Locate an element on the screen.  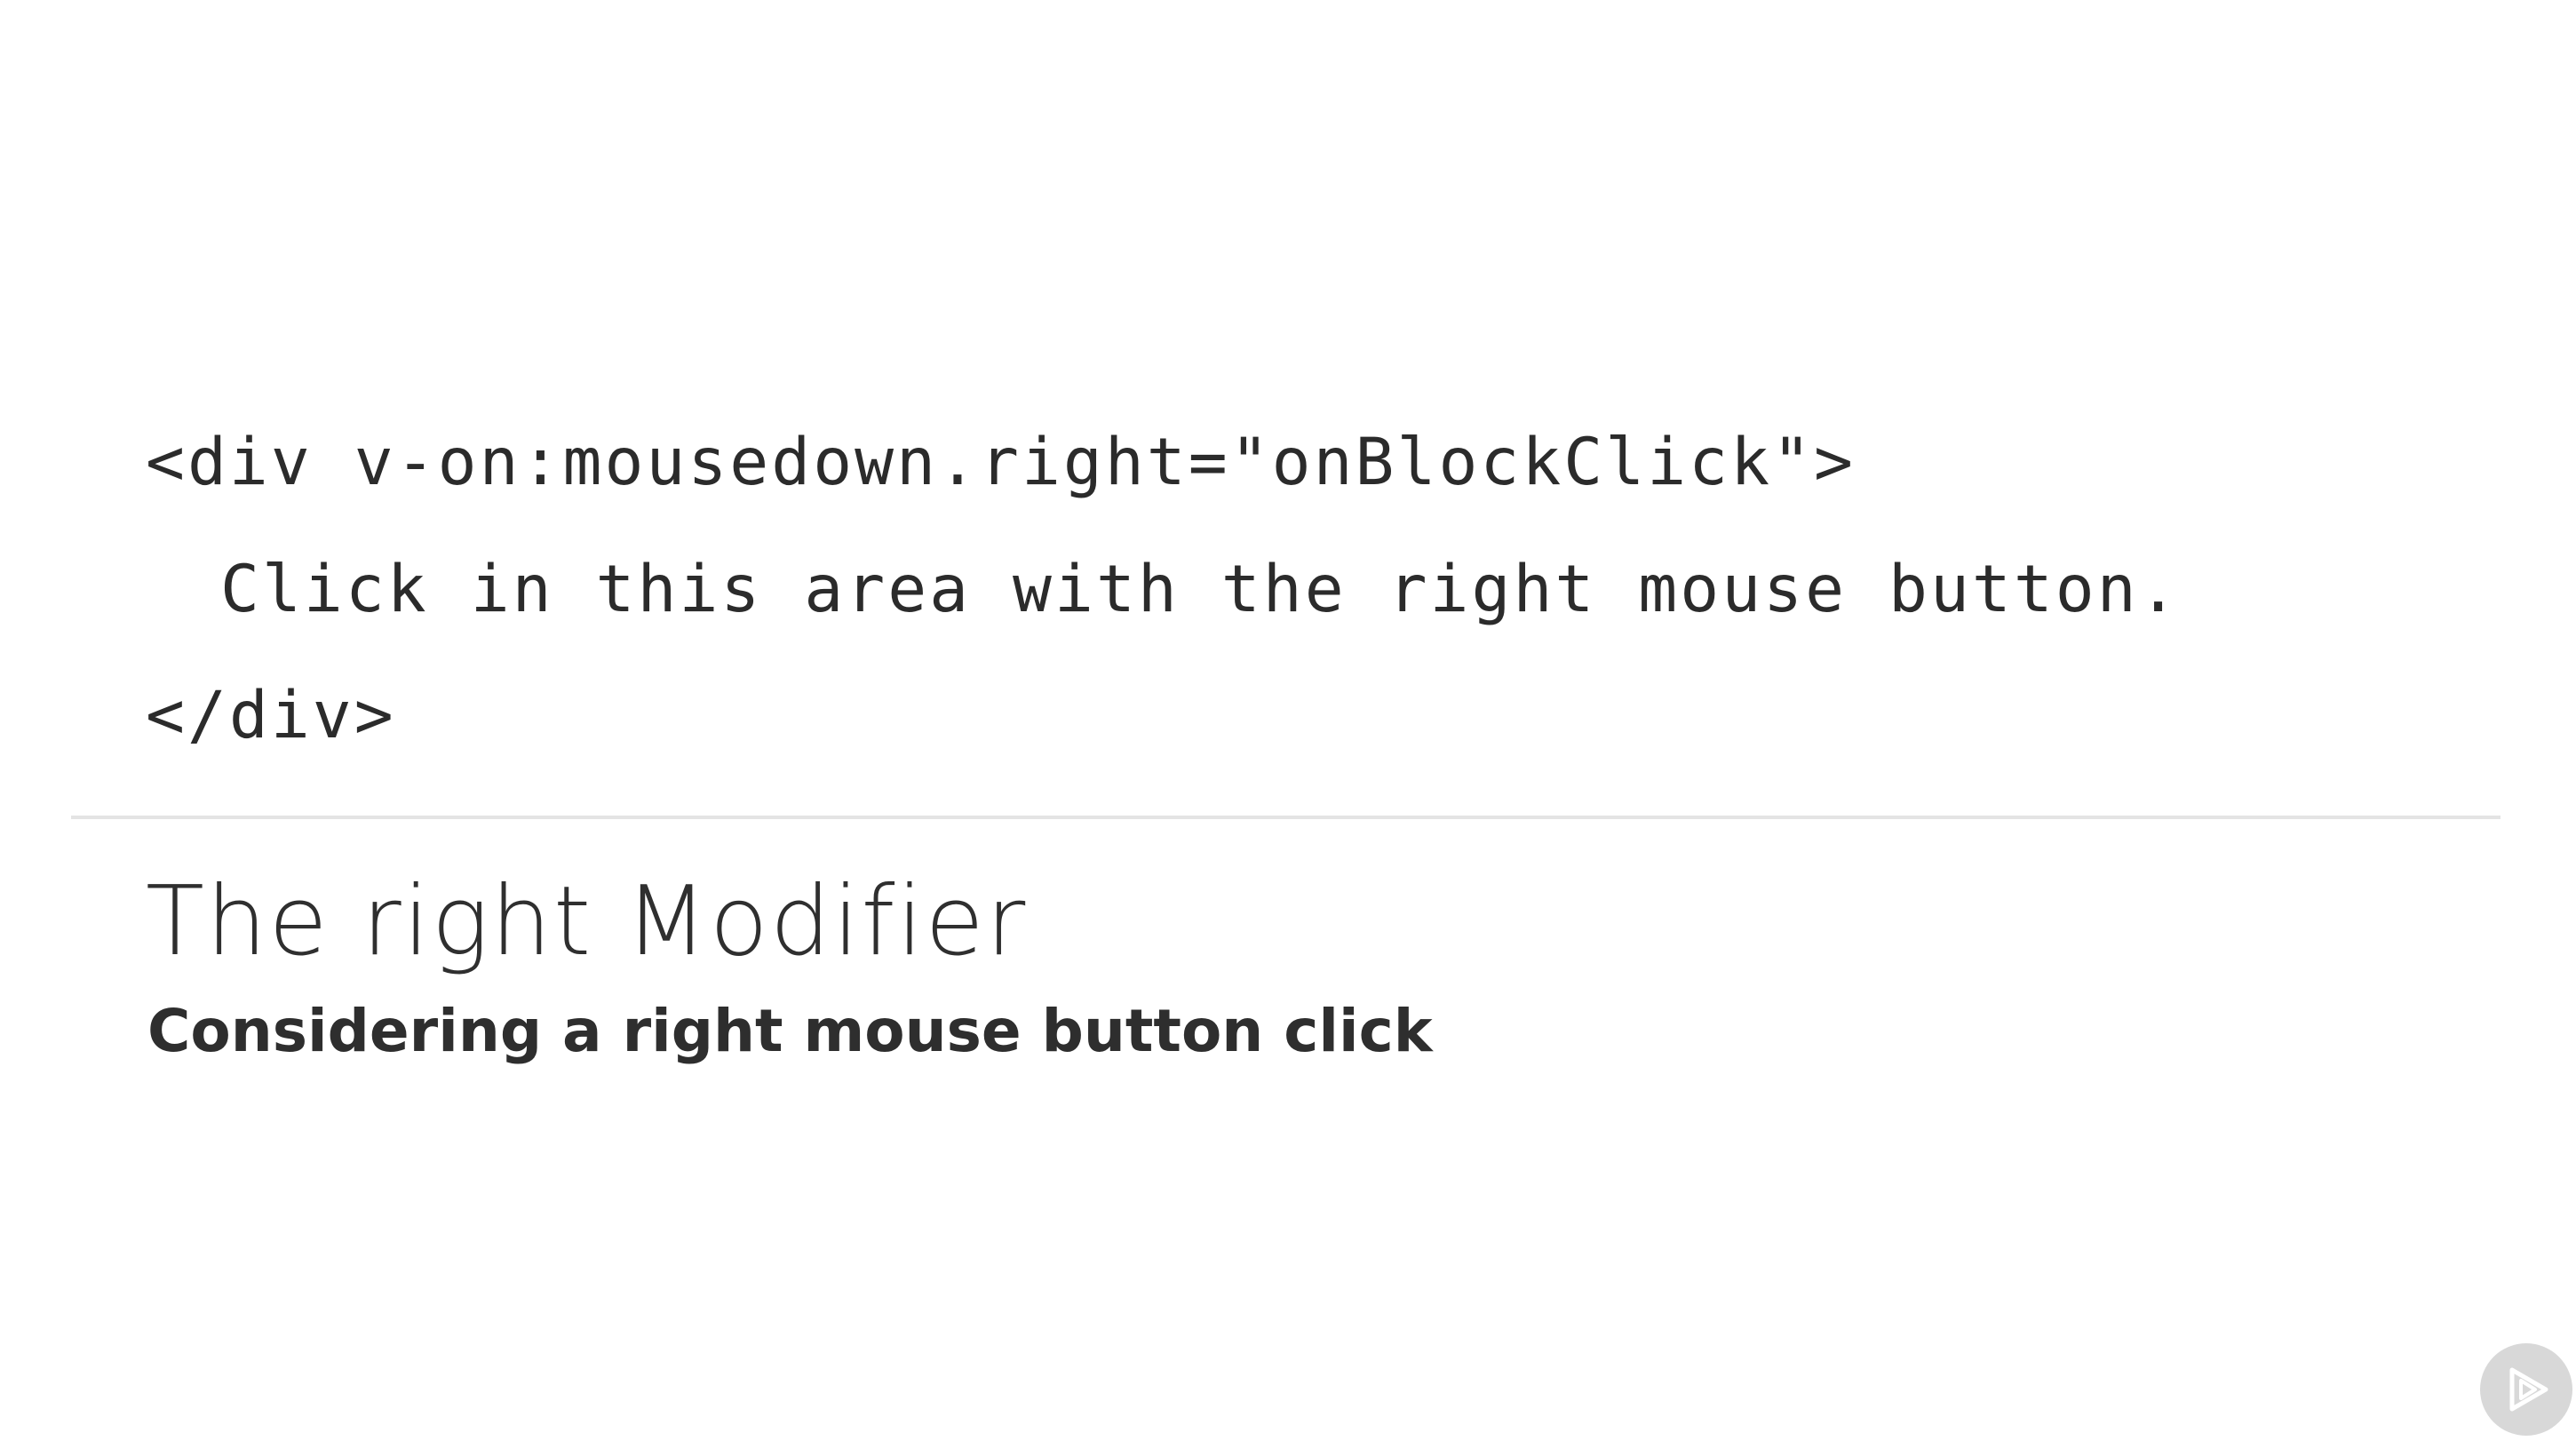
divider is located at coordinates (1285, 817).